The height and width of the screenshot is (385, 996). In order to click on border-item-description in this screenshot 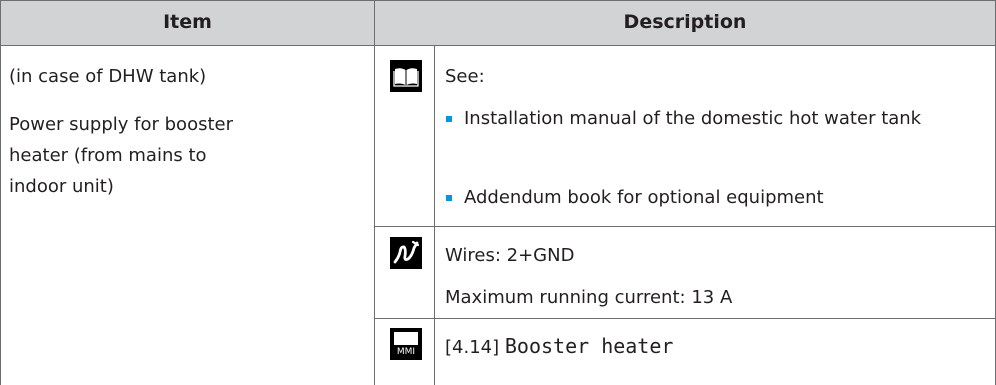, I will do `click(374, 192)`.